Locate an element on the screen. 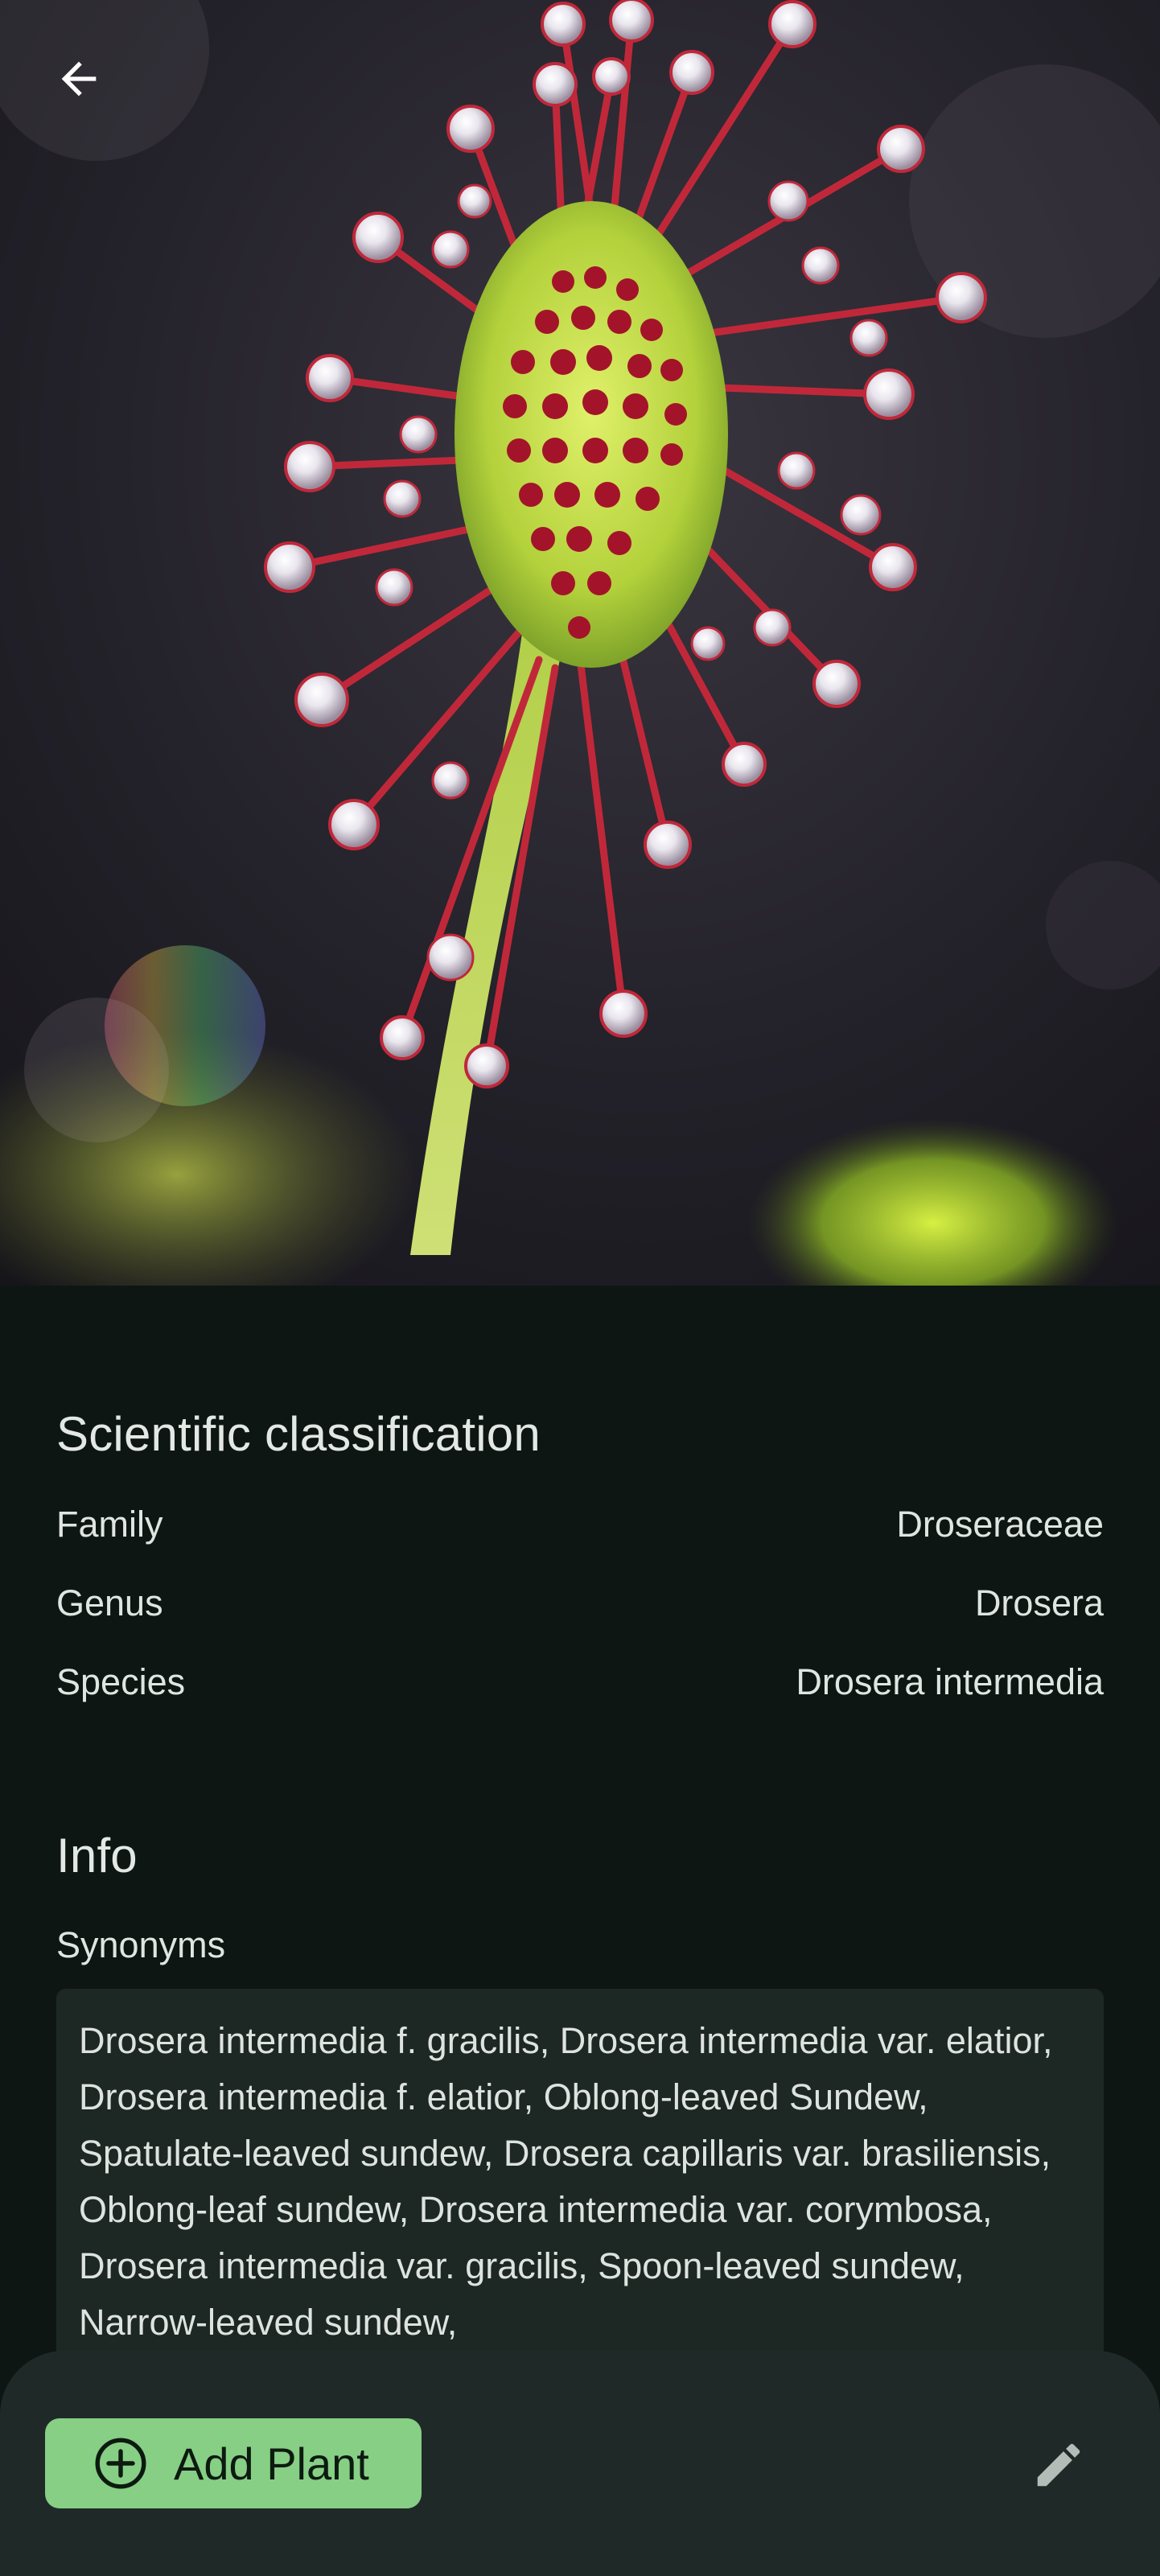  species-row: Species Drosera intermedia is located at coordinates (580, 1682).